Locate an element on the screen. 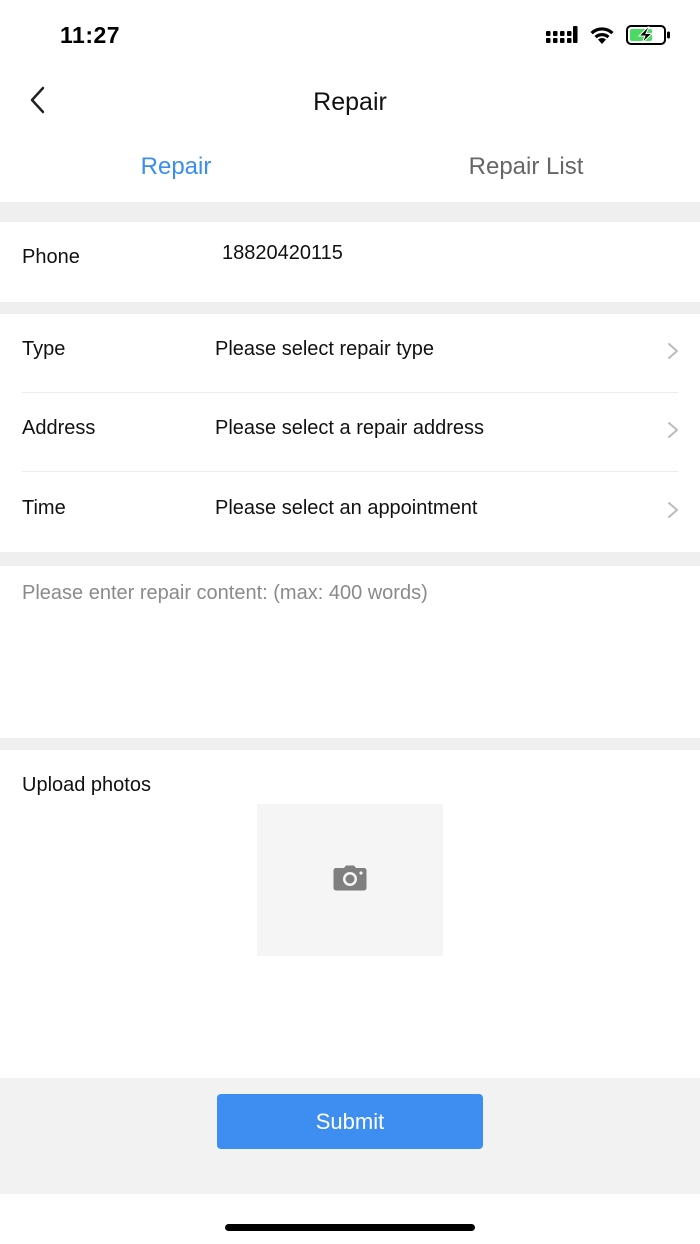  phone-row: Phone 18820420115 is located at coordinates (350, 262).